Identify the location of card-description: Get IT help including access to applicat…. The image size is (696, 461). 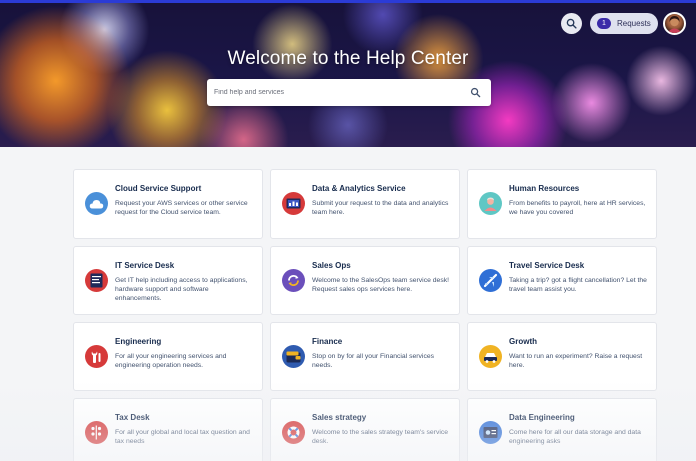
(181, 289).